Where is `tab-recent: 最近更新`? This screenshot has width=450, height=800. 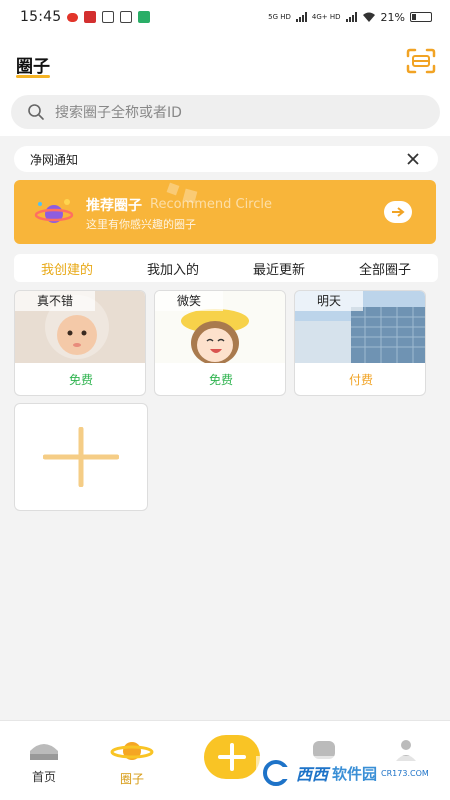
tab-recent: 最近更新 is located at coordinates (279, 268).